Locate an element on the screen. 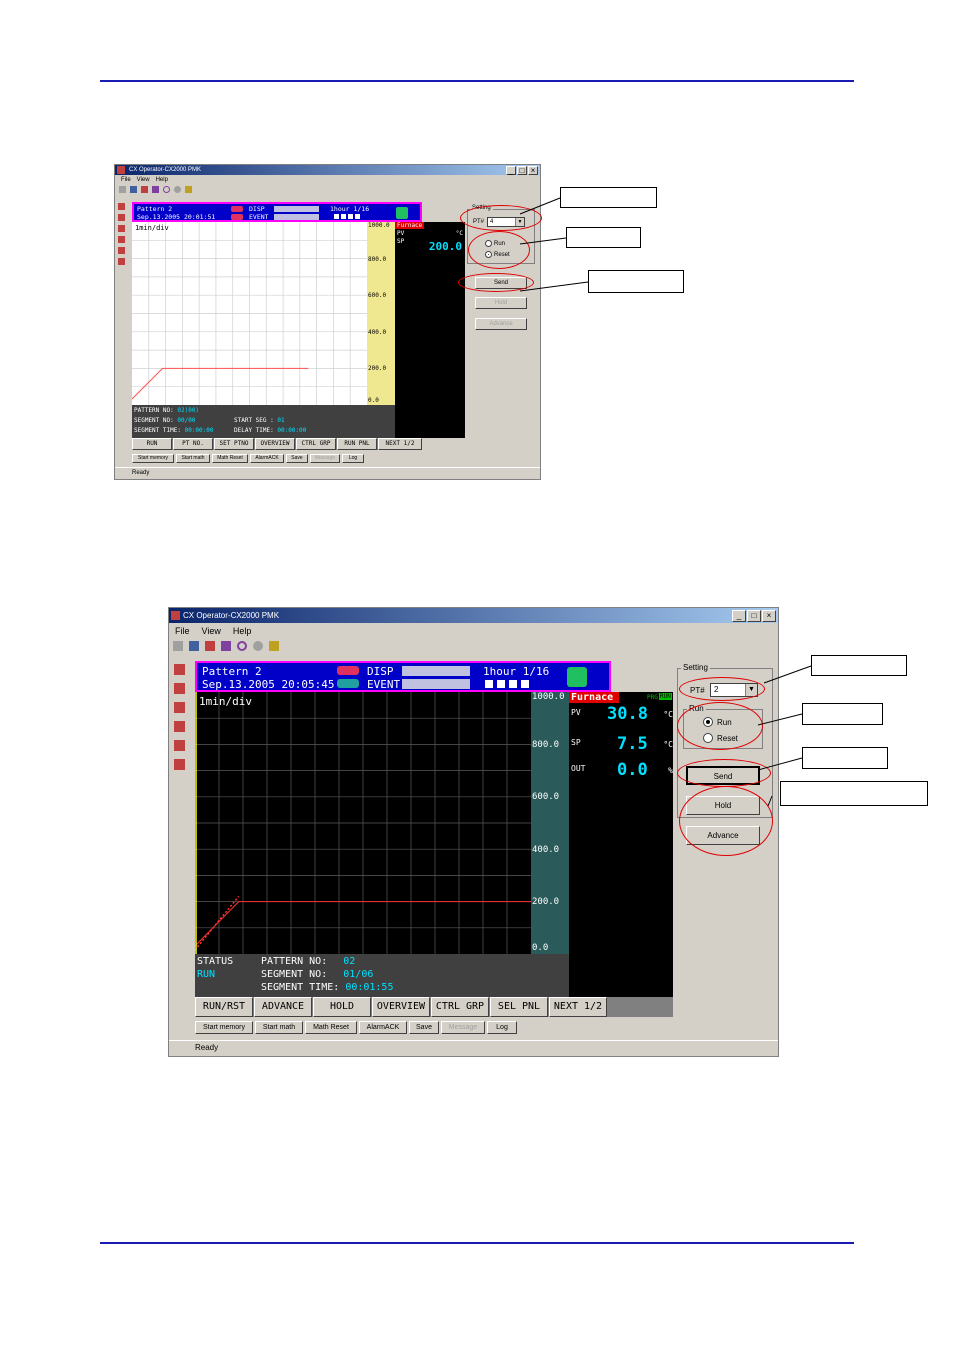  leader-lines is located at coordinates (665, 502).